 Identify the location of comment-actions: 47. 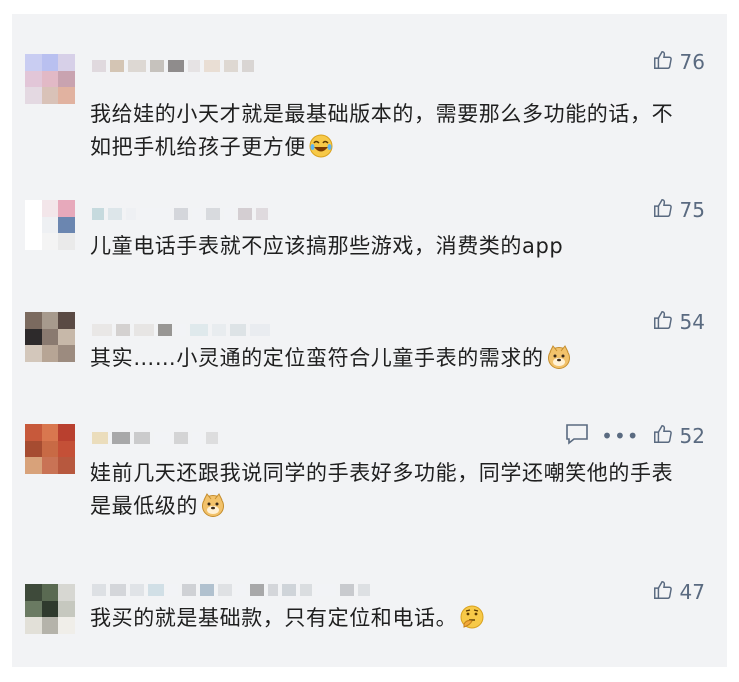
(678, 592).